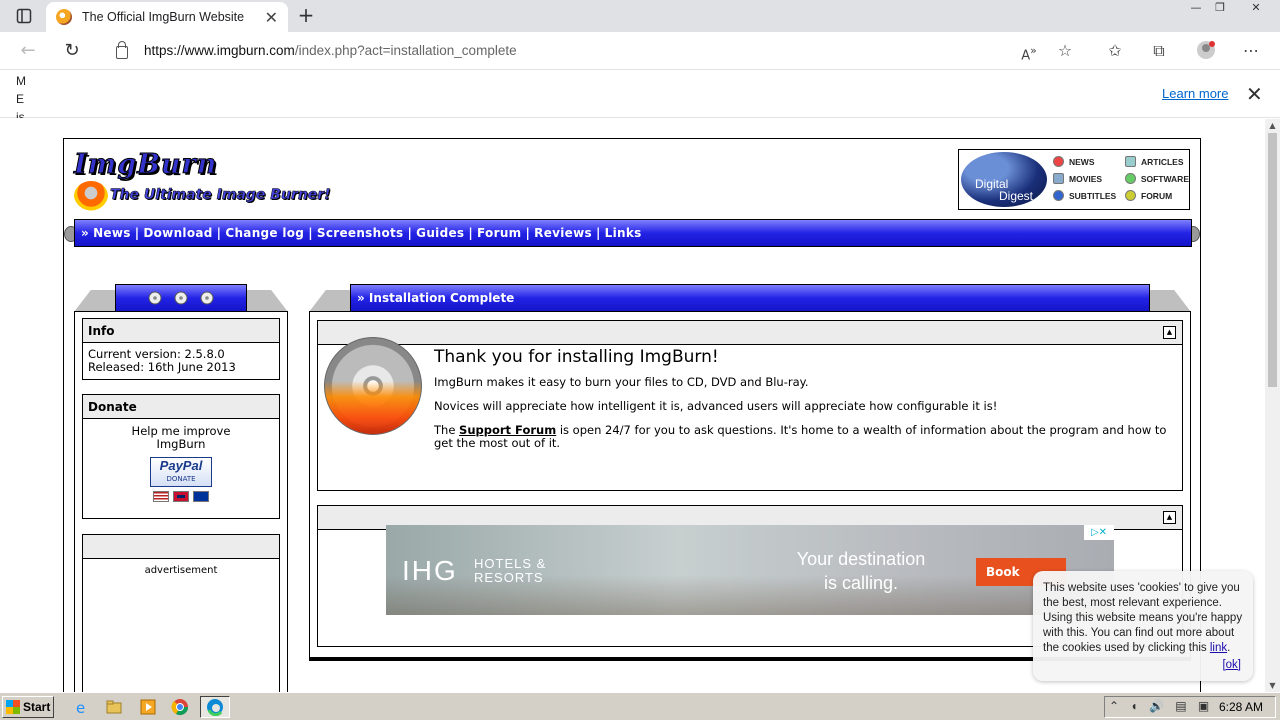 This screenshot has height=720, width=1280. I want to click on chrome-taskbar-icon, so click(180, 707).